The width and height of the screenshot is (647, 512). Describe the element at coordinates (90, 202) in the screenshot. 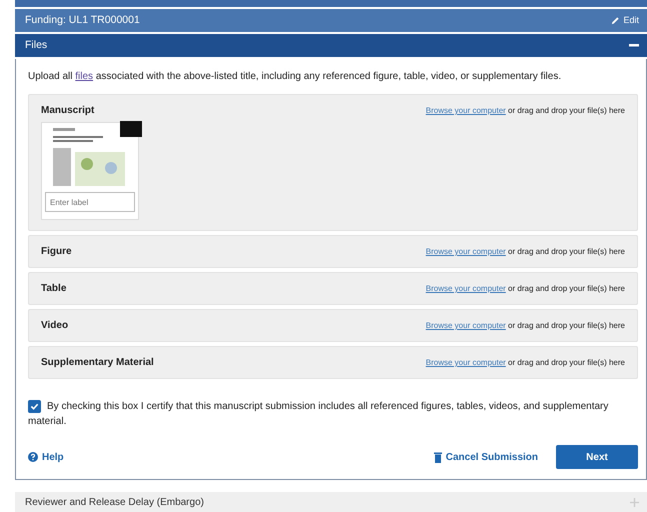

I see `label-input: Enter label` at that location.